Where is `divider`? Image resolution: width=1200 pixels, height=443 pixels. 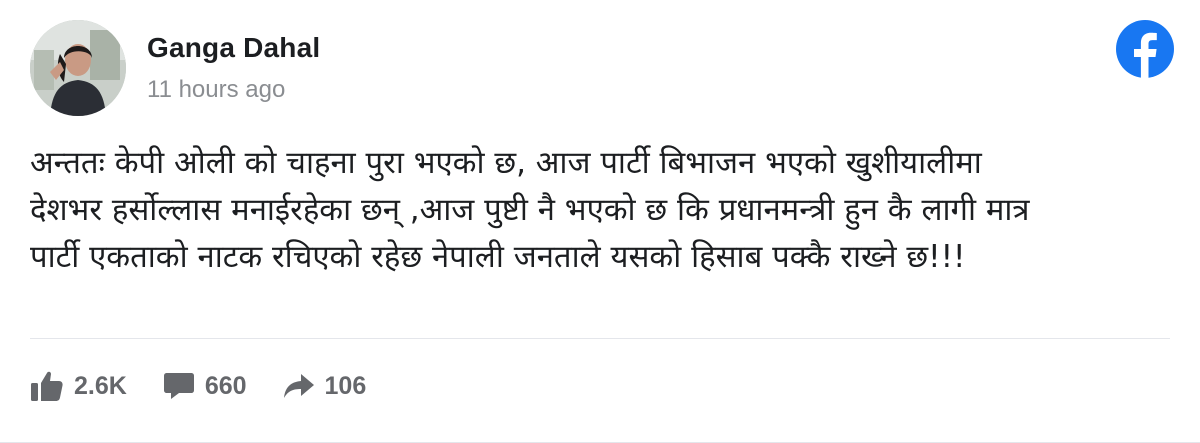 divider is located at coordinates (600, 338).